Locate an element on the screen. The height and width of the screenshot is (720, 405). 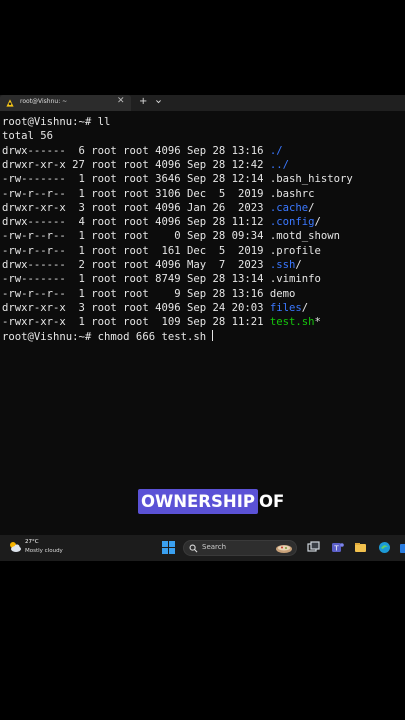
svg-text: T is located at coordinates (336, 549).